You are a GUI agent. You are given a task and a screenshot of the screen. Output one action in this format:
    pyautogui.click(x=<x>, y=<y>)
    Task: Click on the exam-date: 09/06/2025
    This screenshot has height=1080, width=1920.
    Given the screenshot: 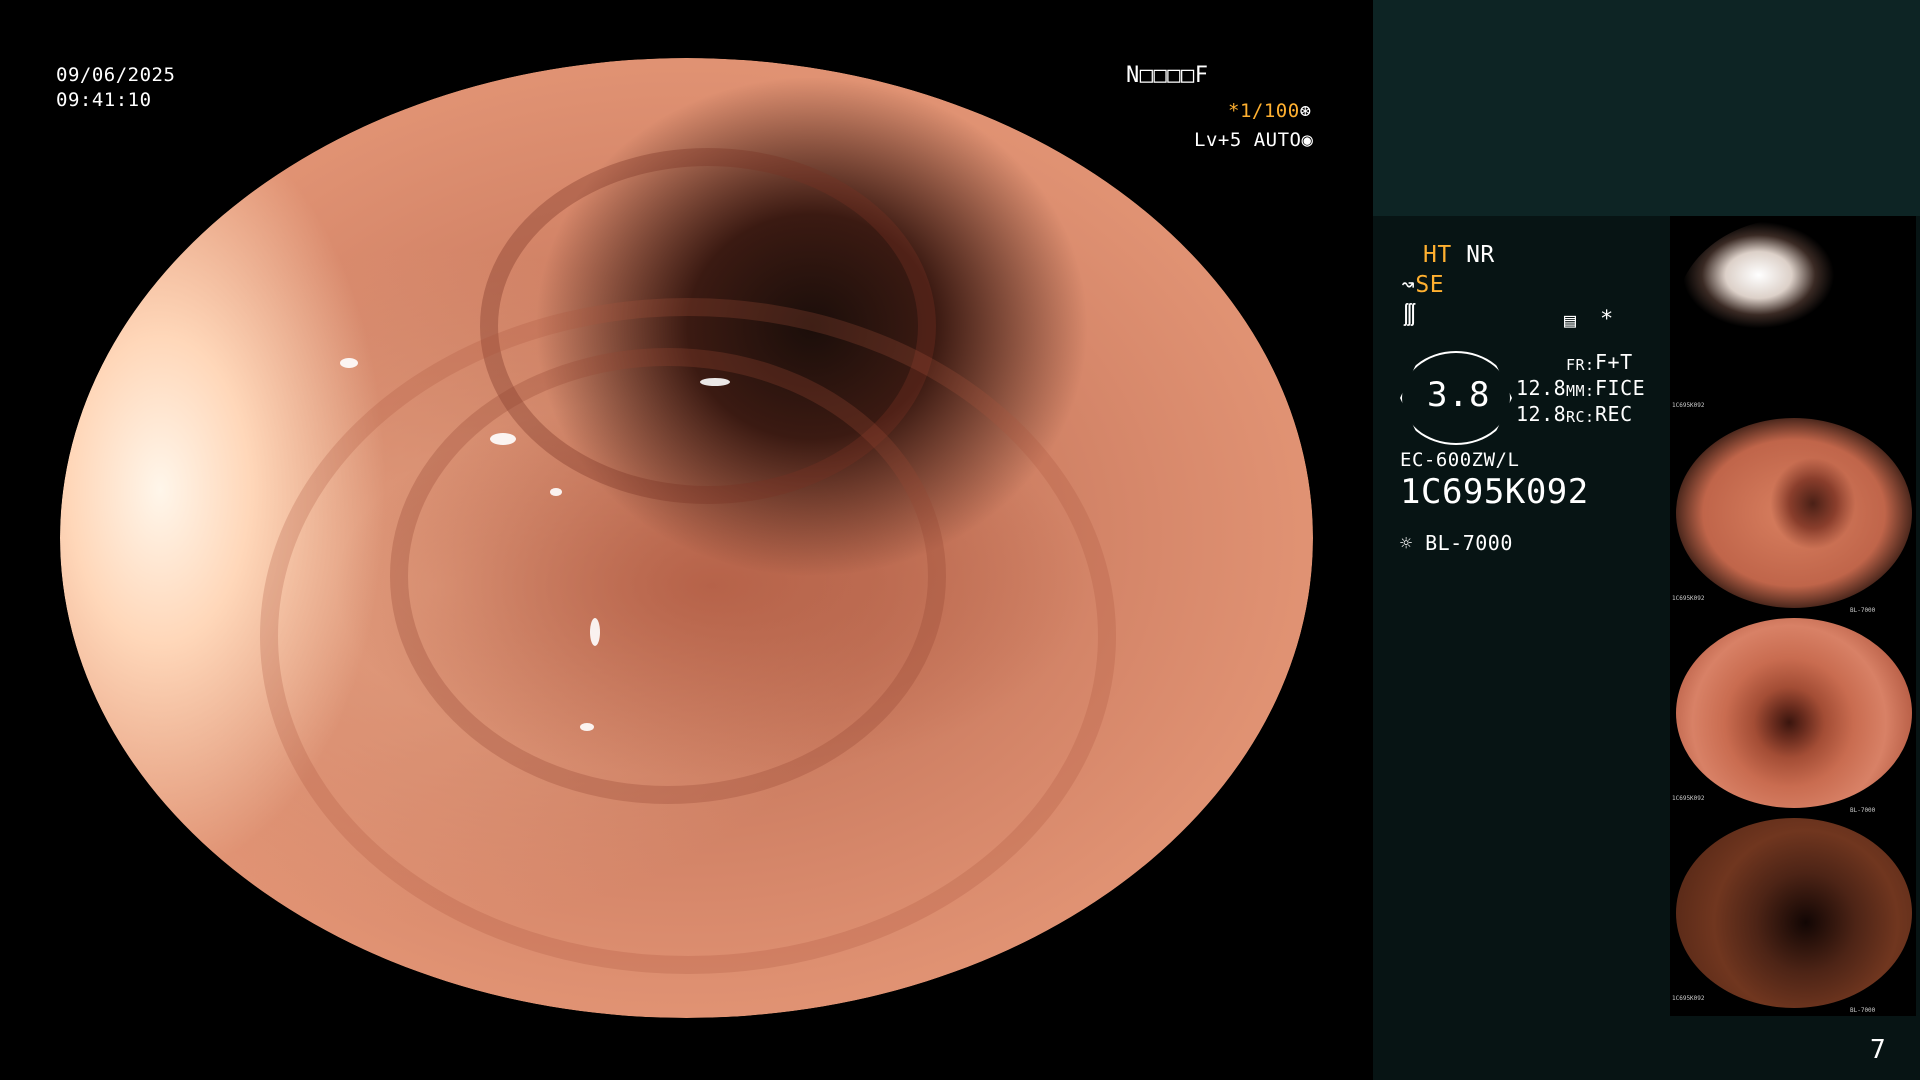 What is the action you would take?
    pyautogui.click(x=116, y=75)
    